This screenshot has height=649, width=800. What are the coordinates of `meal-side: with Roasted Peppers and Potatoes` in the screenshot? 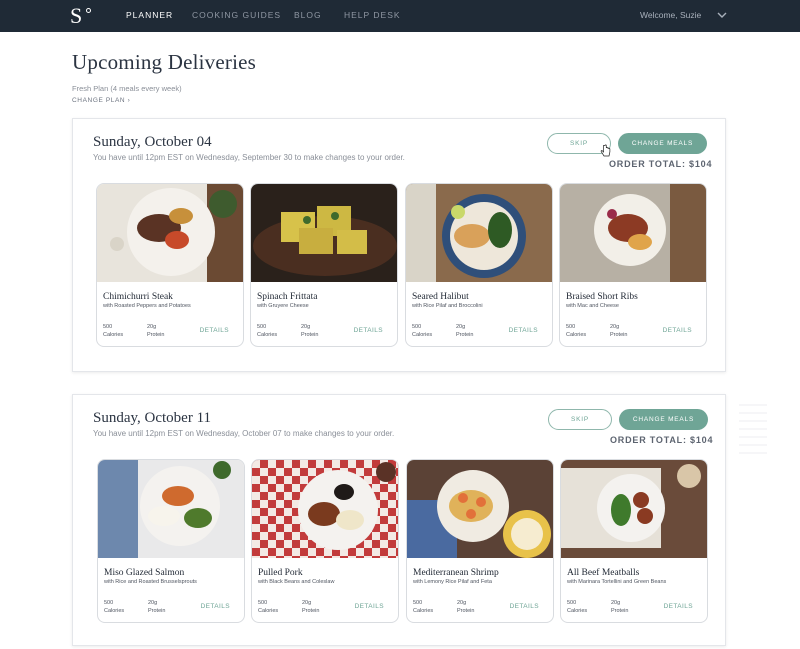 It's located at (147, 306).